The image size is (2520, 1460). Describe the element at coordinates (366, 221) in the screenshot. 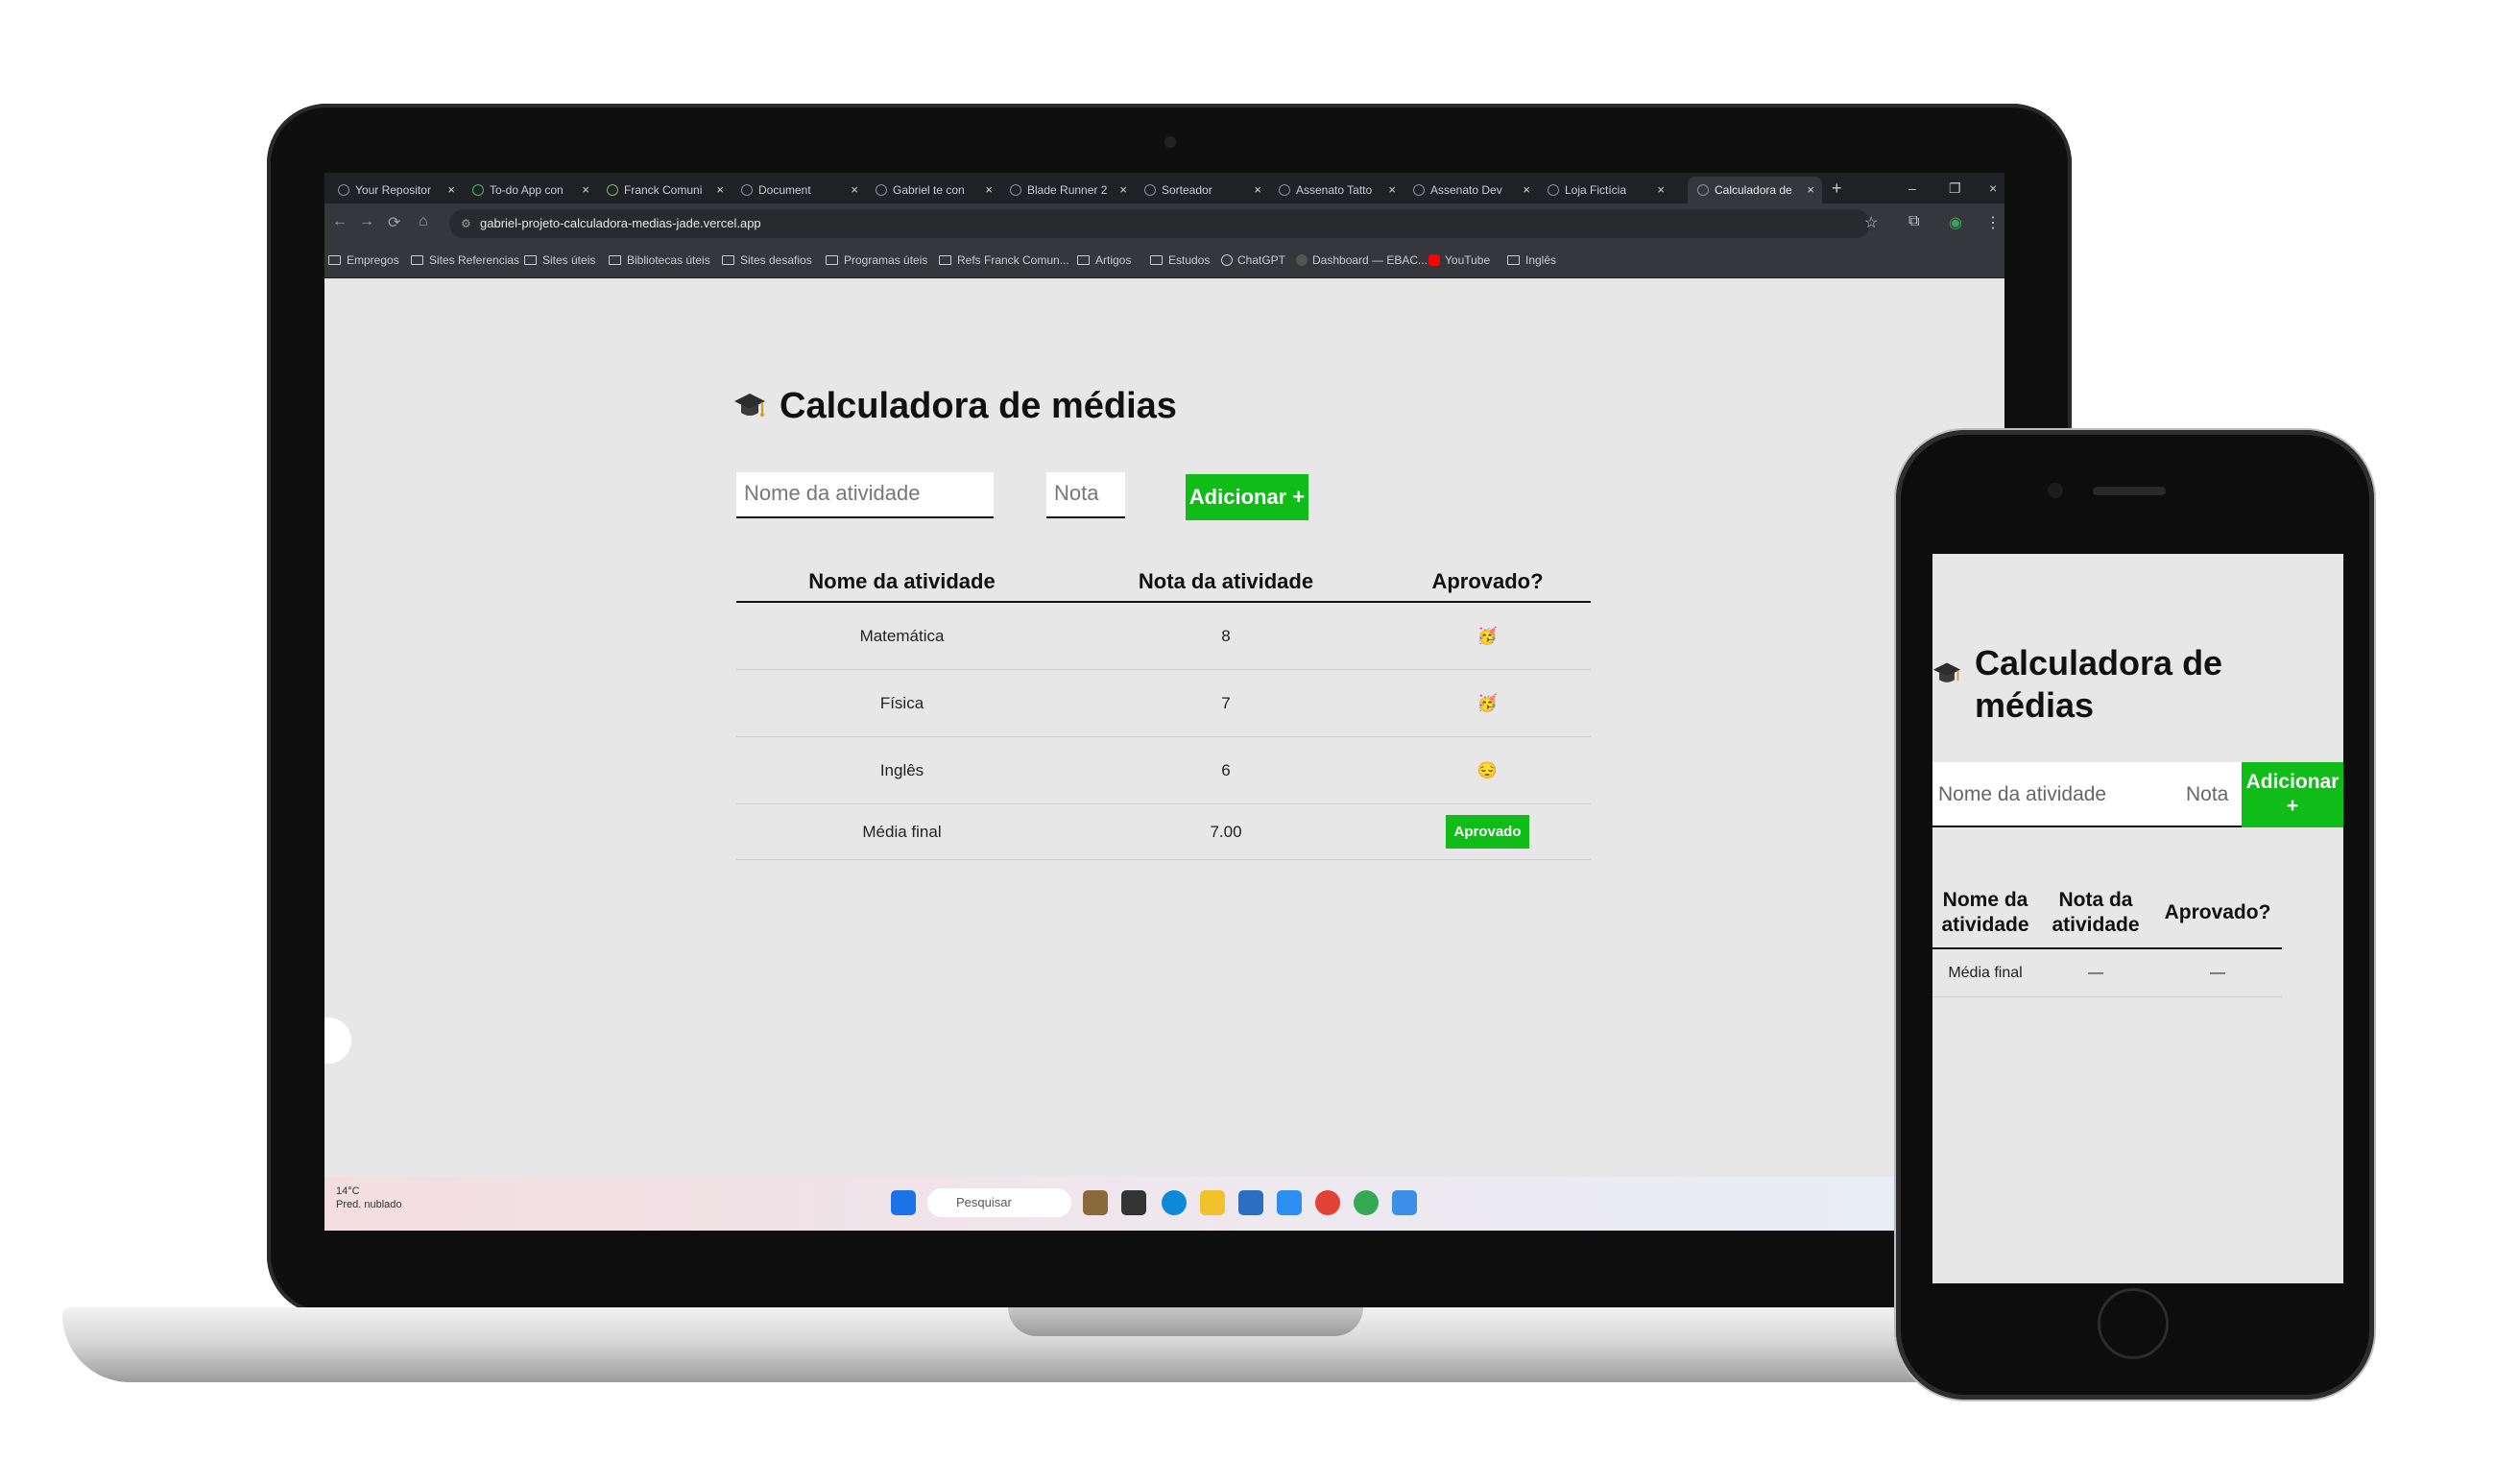

I see `forward-arrow-icon: →` at that location.